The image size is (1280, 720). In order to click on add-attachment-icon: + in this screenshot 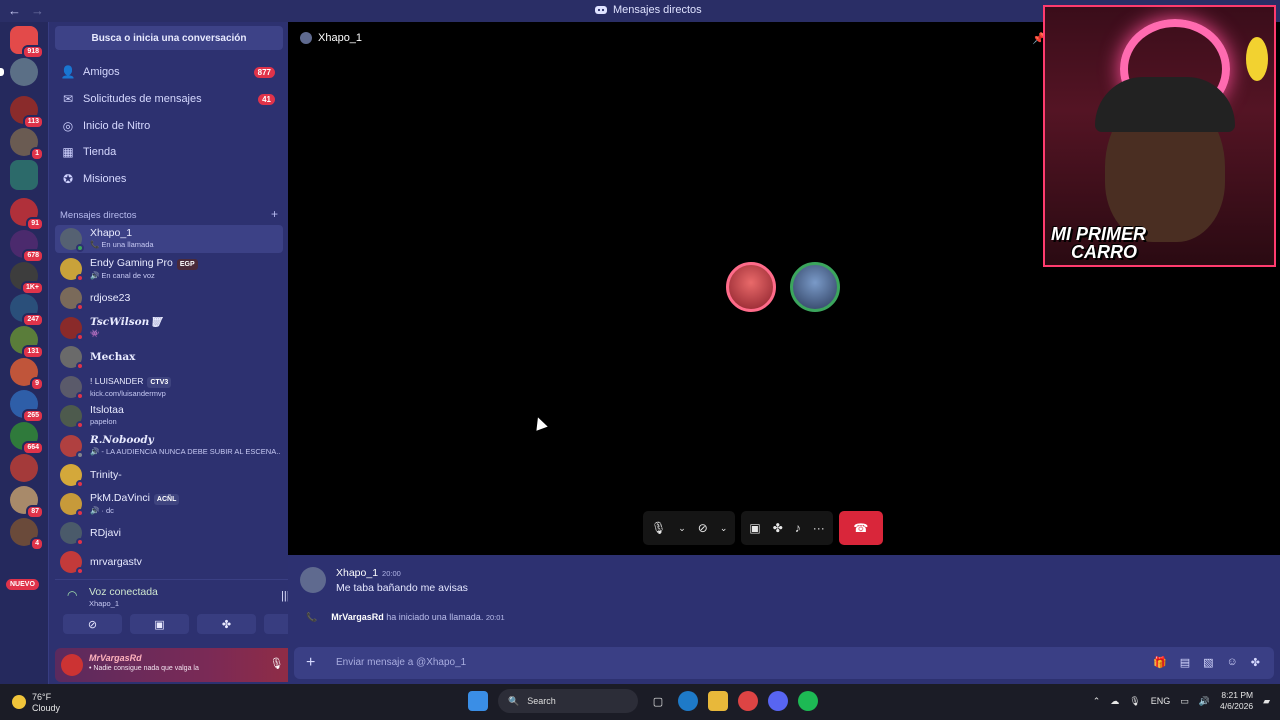, I will do `click(310, 663)`.